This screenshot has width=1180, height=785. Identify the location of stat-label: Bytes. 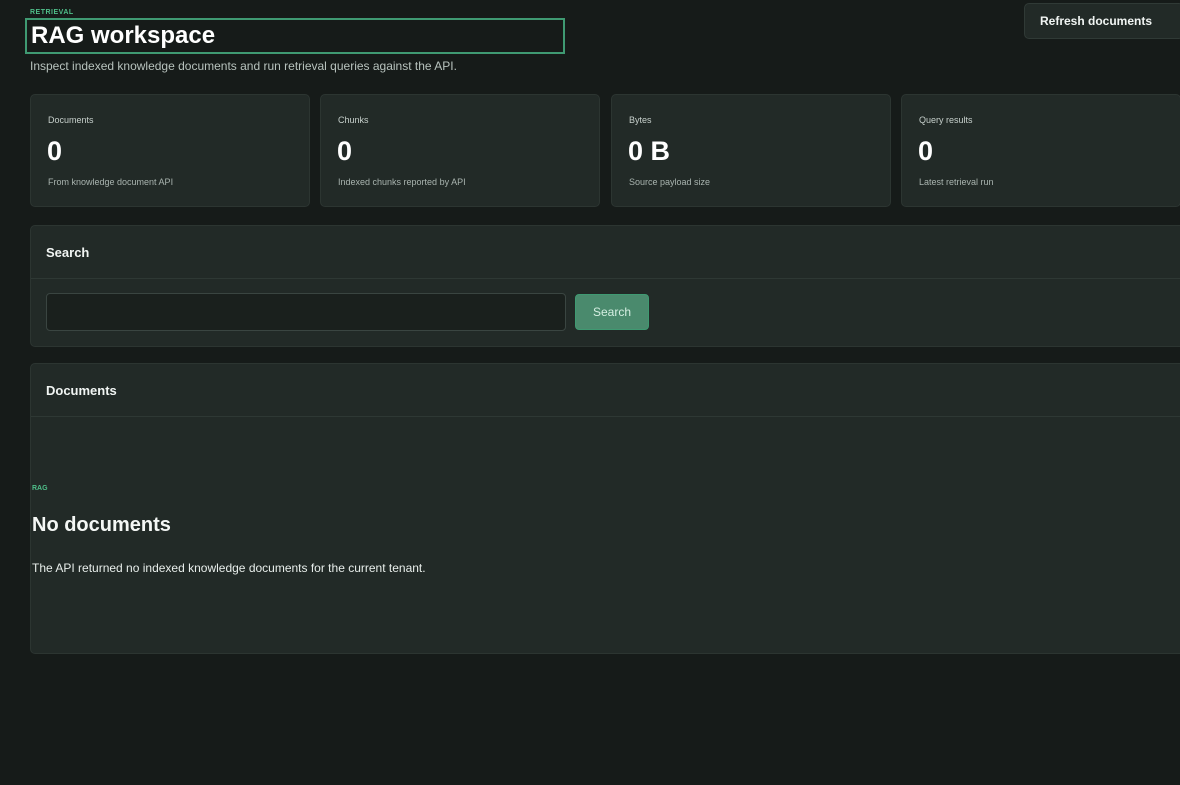
(640, 120).